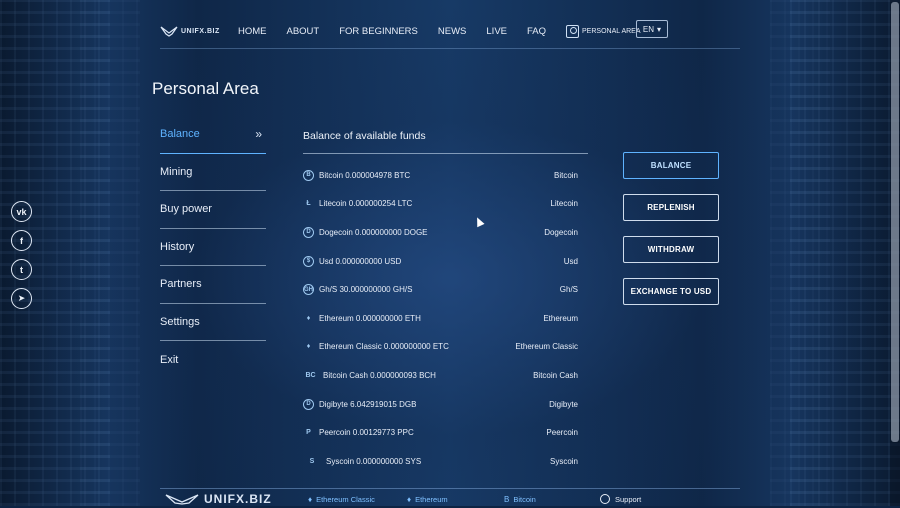  Describe the element at coordinates (303, 31) in the screenshot. I see `nav-about: ABOUT` at that location.